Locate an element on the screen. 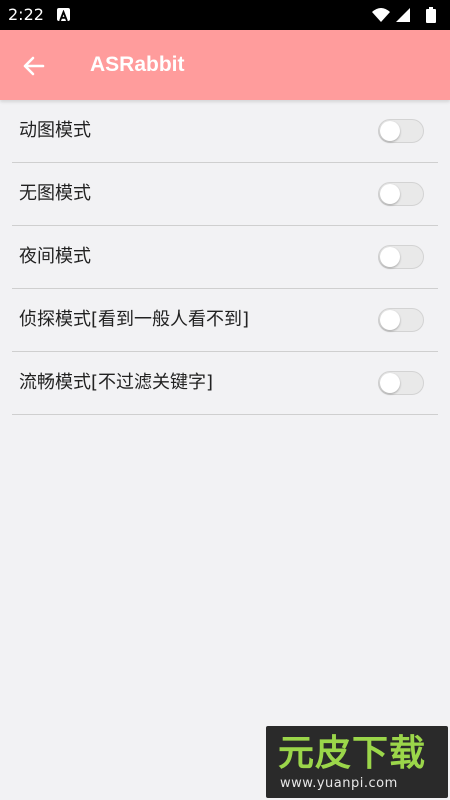 The width and height of the screenshot is (450, 800). setting-label: 夜间模式 is located at coordinates (55, 256).